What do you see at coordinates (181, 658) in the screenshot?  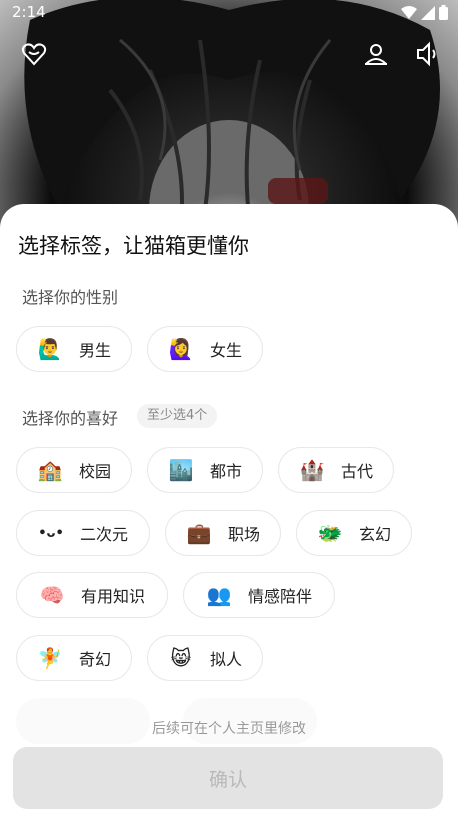 I see `cat-icon: 😸` at bounding box center [181, 658].